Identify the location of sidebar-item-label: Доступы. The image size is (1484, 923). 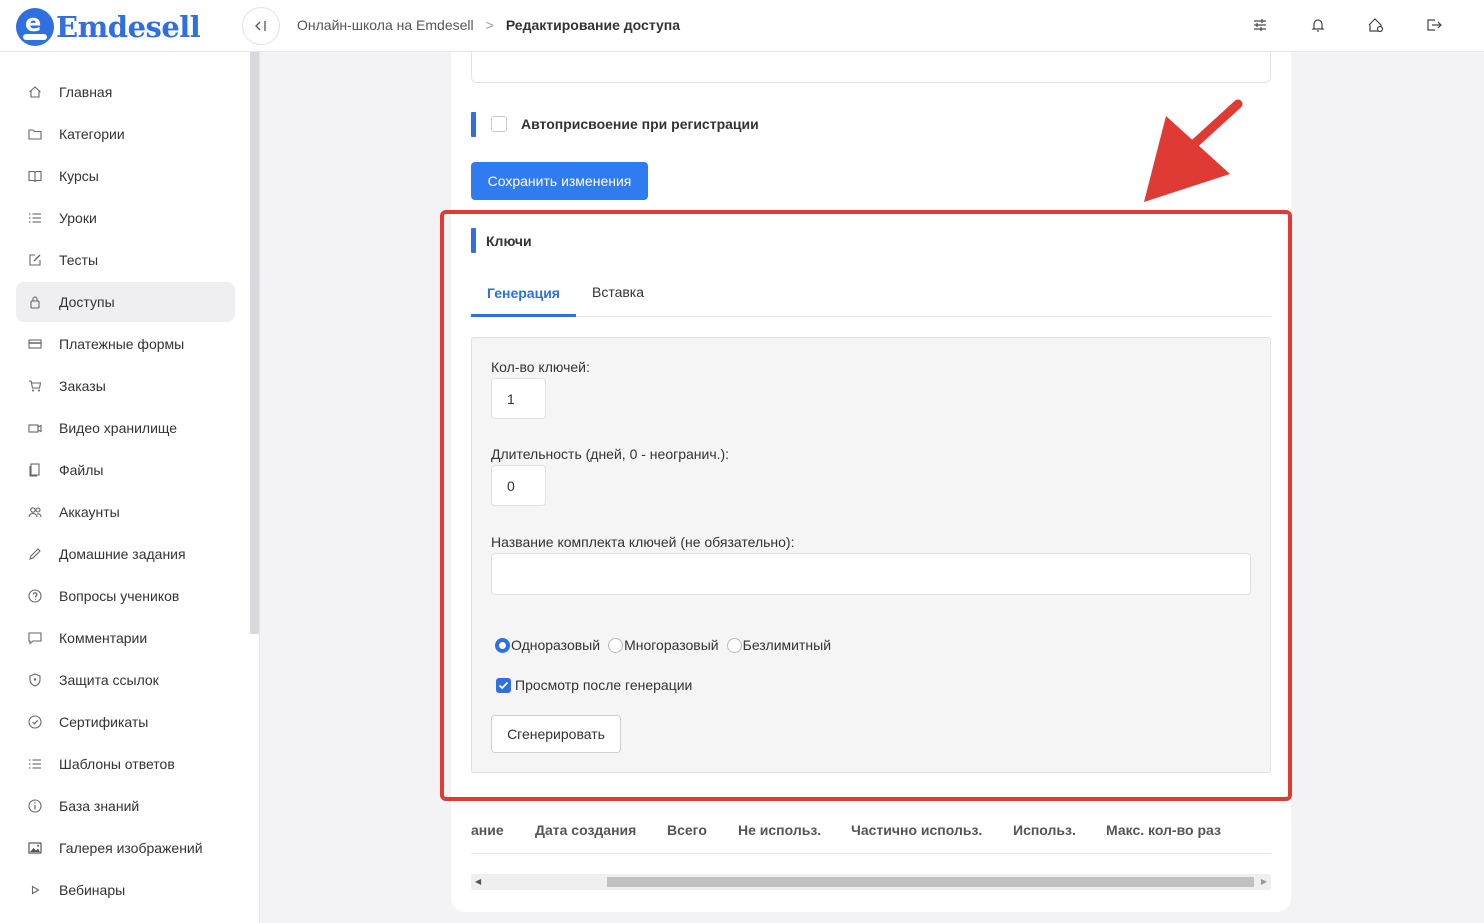
(87, 302).